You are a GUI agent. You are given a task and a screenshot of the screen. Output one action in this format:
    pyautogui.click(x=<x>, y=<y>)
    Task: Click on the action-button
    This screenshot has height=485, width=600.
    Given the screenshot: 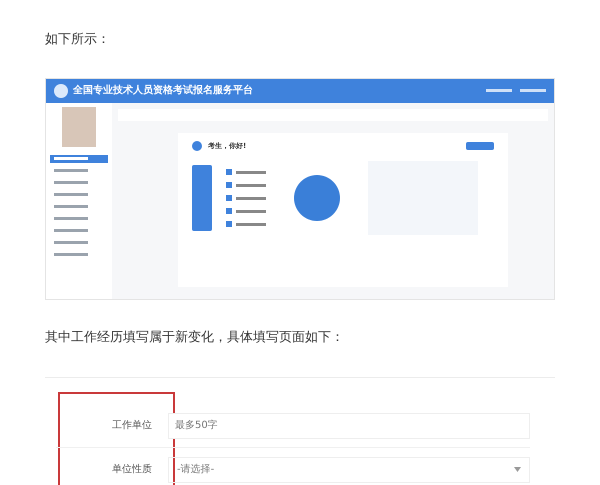 What is the action you would take?
    pyautogui.click(x=480, y=146)
    